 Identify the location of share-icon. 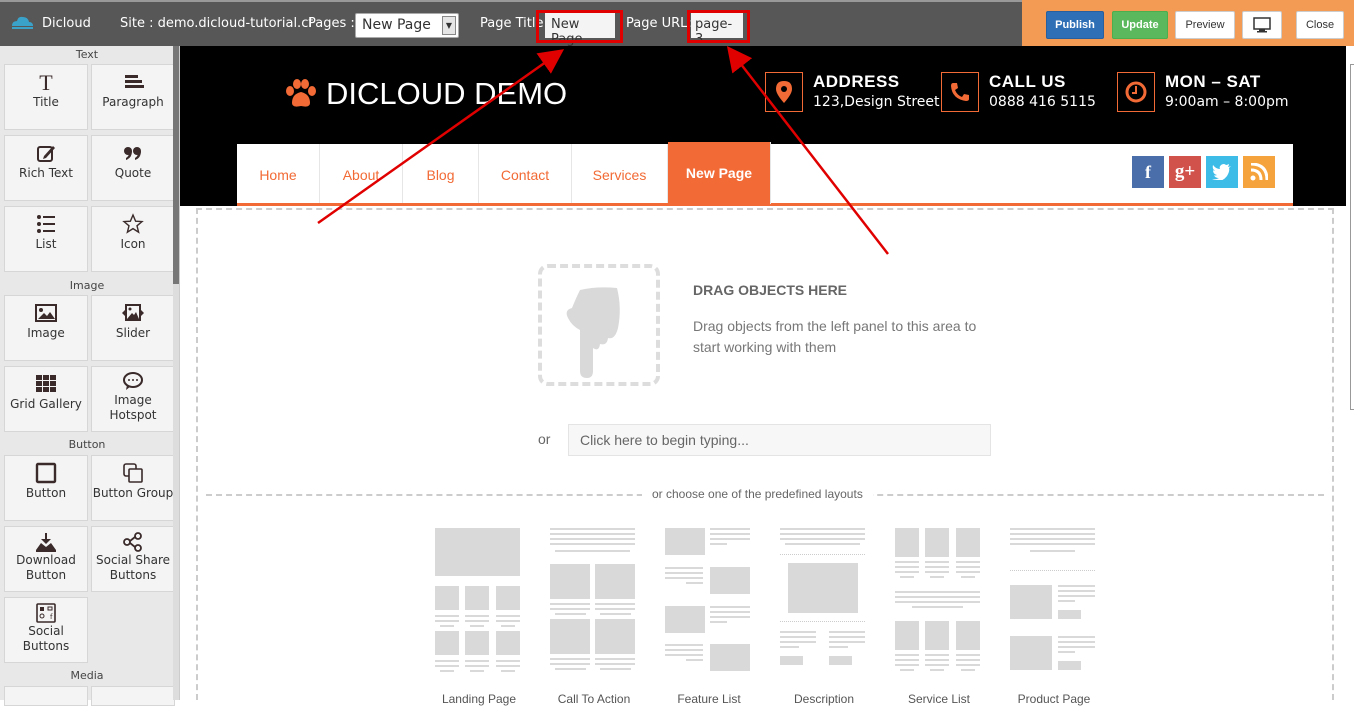
(133, 540).